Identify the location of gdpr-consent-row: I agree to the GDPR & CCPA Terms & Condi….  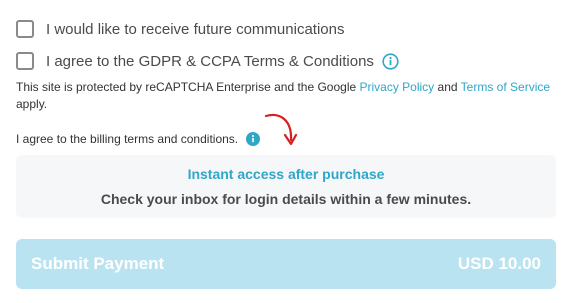
(207, 61).